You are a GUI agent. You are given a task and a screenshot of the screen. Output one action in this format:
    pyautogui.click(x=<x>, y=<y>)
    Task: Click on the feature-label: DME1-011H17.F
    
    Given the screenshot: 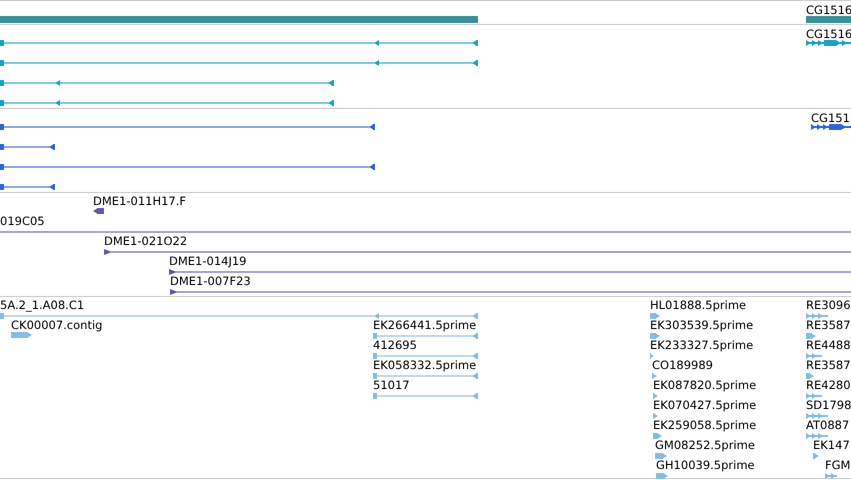 What is the action you would take?
    pyautogui.click(x=139, y=201)
    